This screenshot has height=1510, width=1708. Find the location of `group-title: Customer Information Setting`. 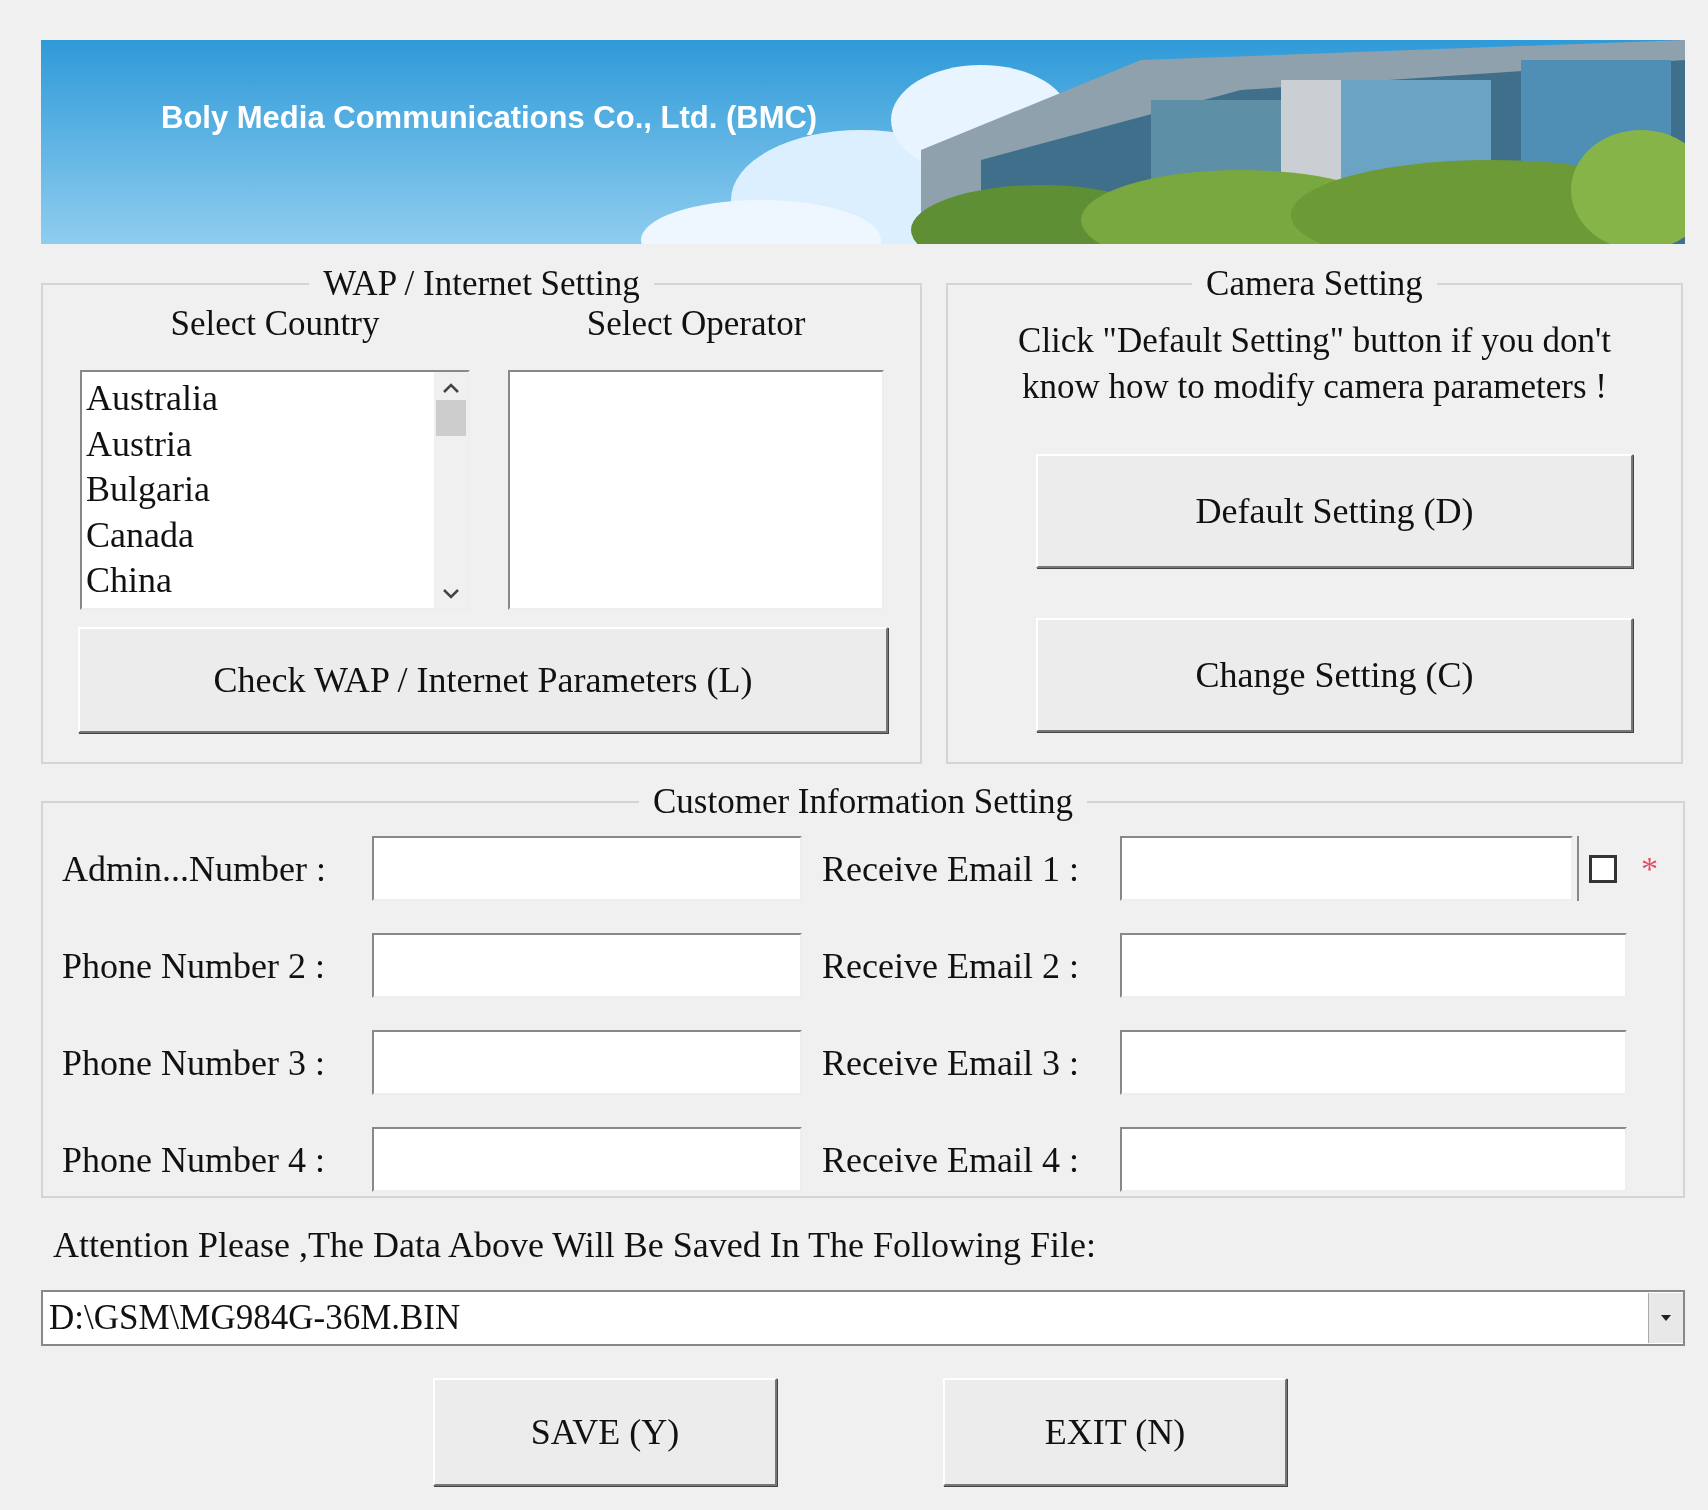

group-title: Customer Information Setting is located at coordinates (863, 802).